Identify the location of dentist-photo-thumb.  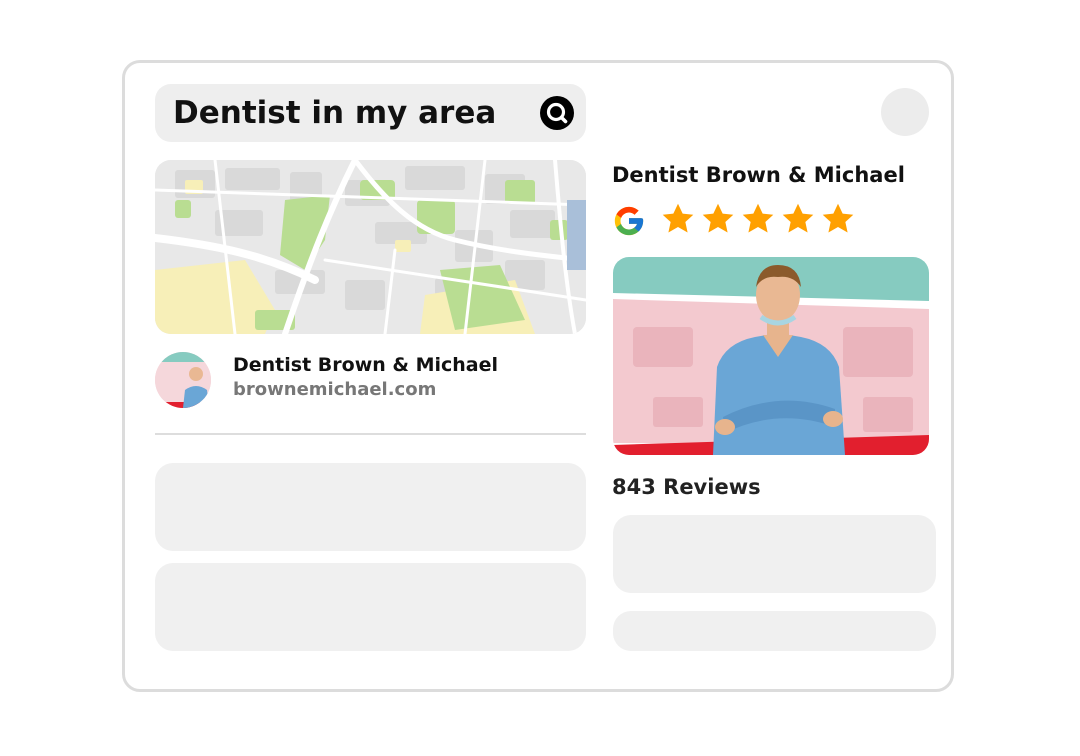
(183, 380).